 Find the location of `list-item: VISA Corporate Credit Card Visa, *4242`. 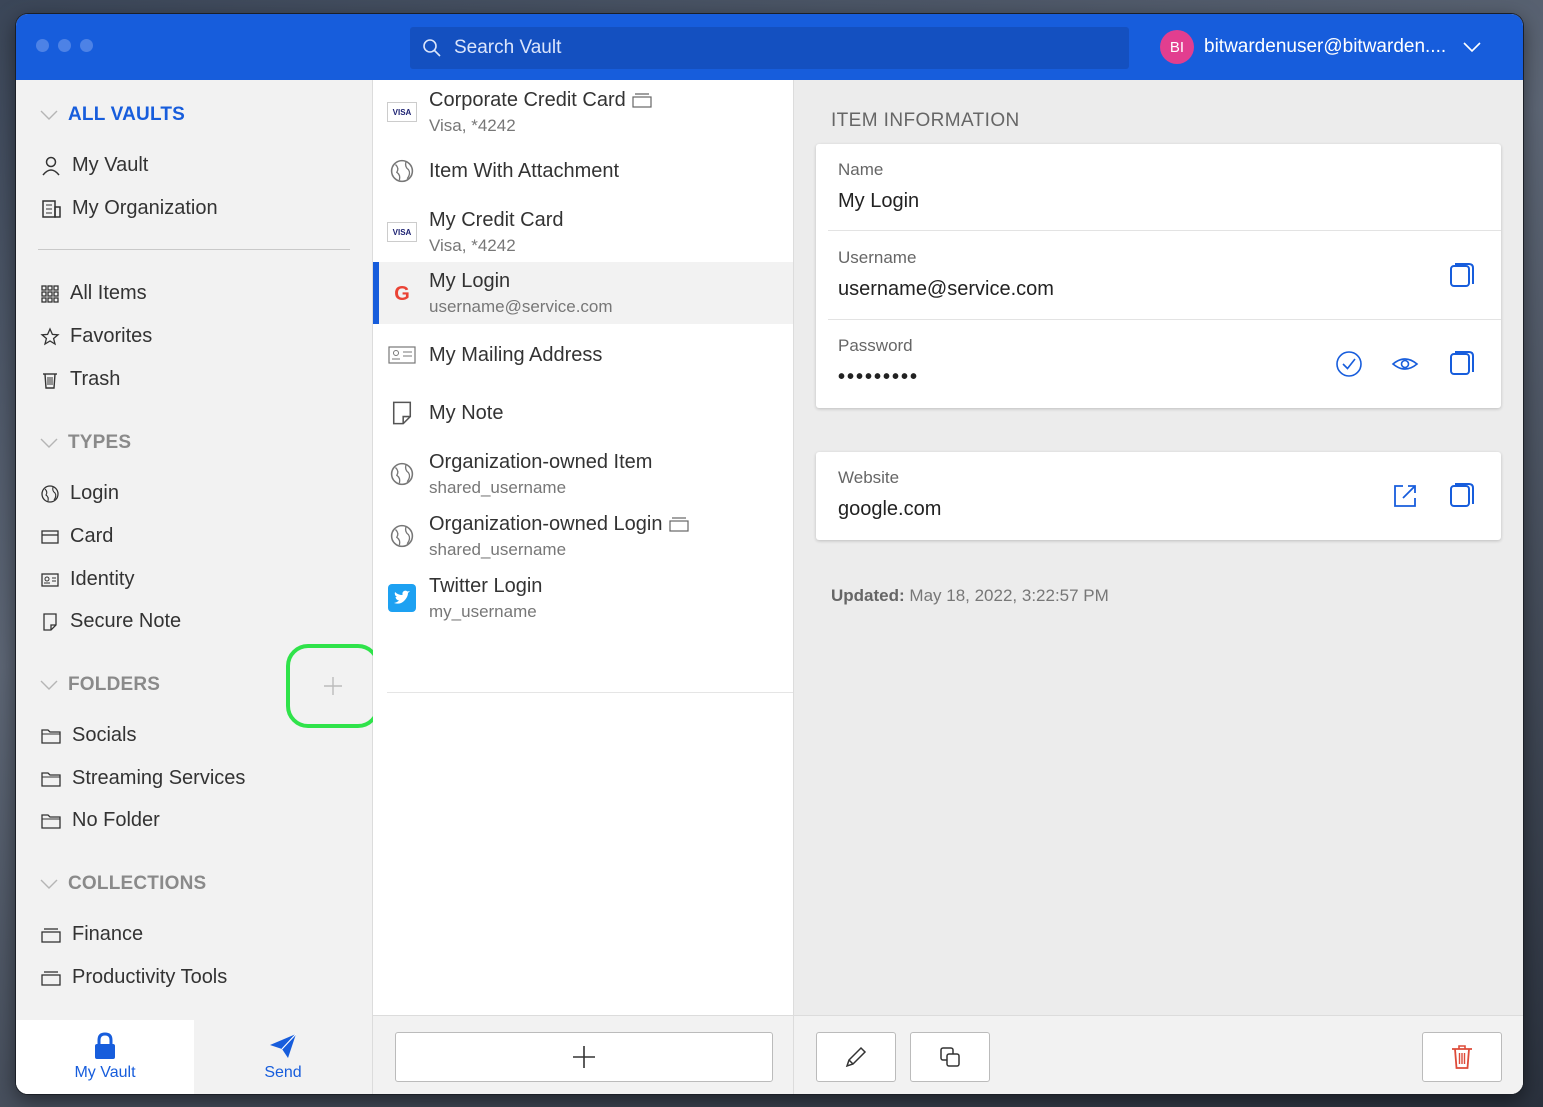

list-item: VISA Corporate Credit Card Visa, *4242 is located at coordinates (590, 112).